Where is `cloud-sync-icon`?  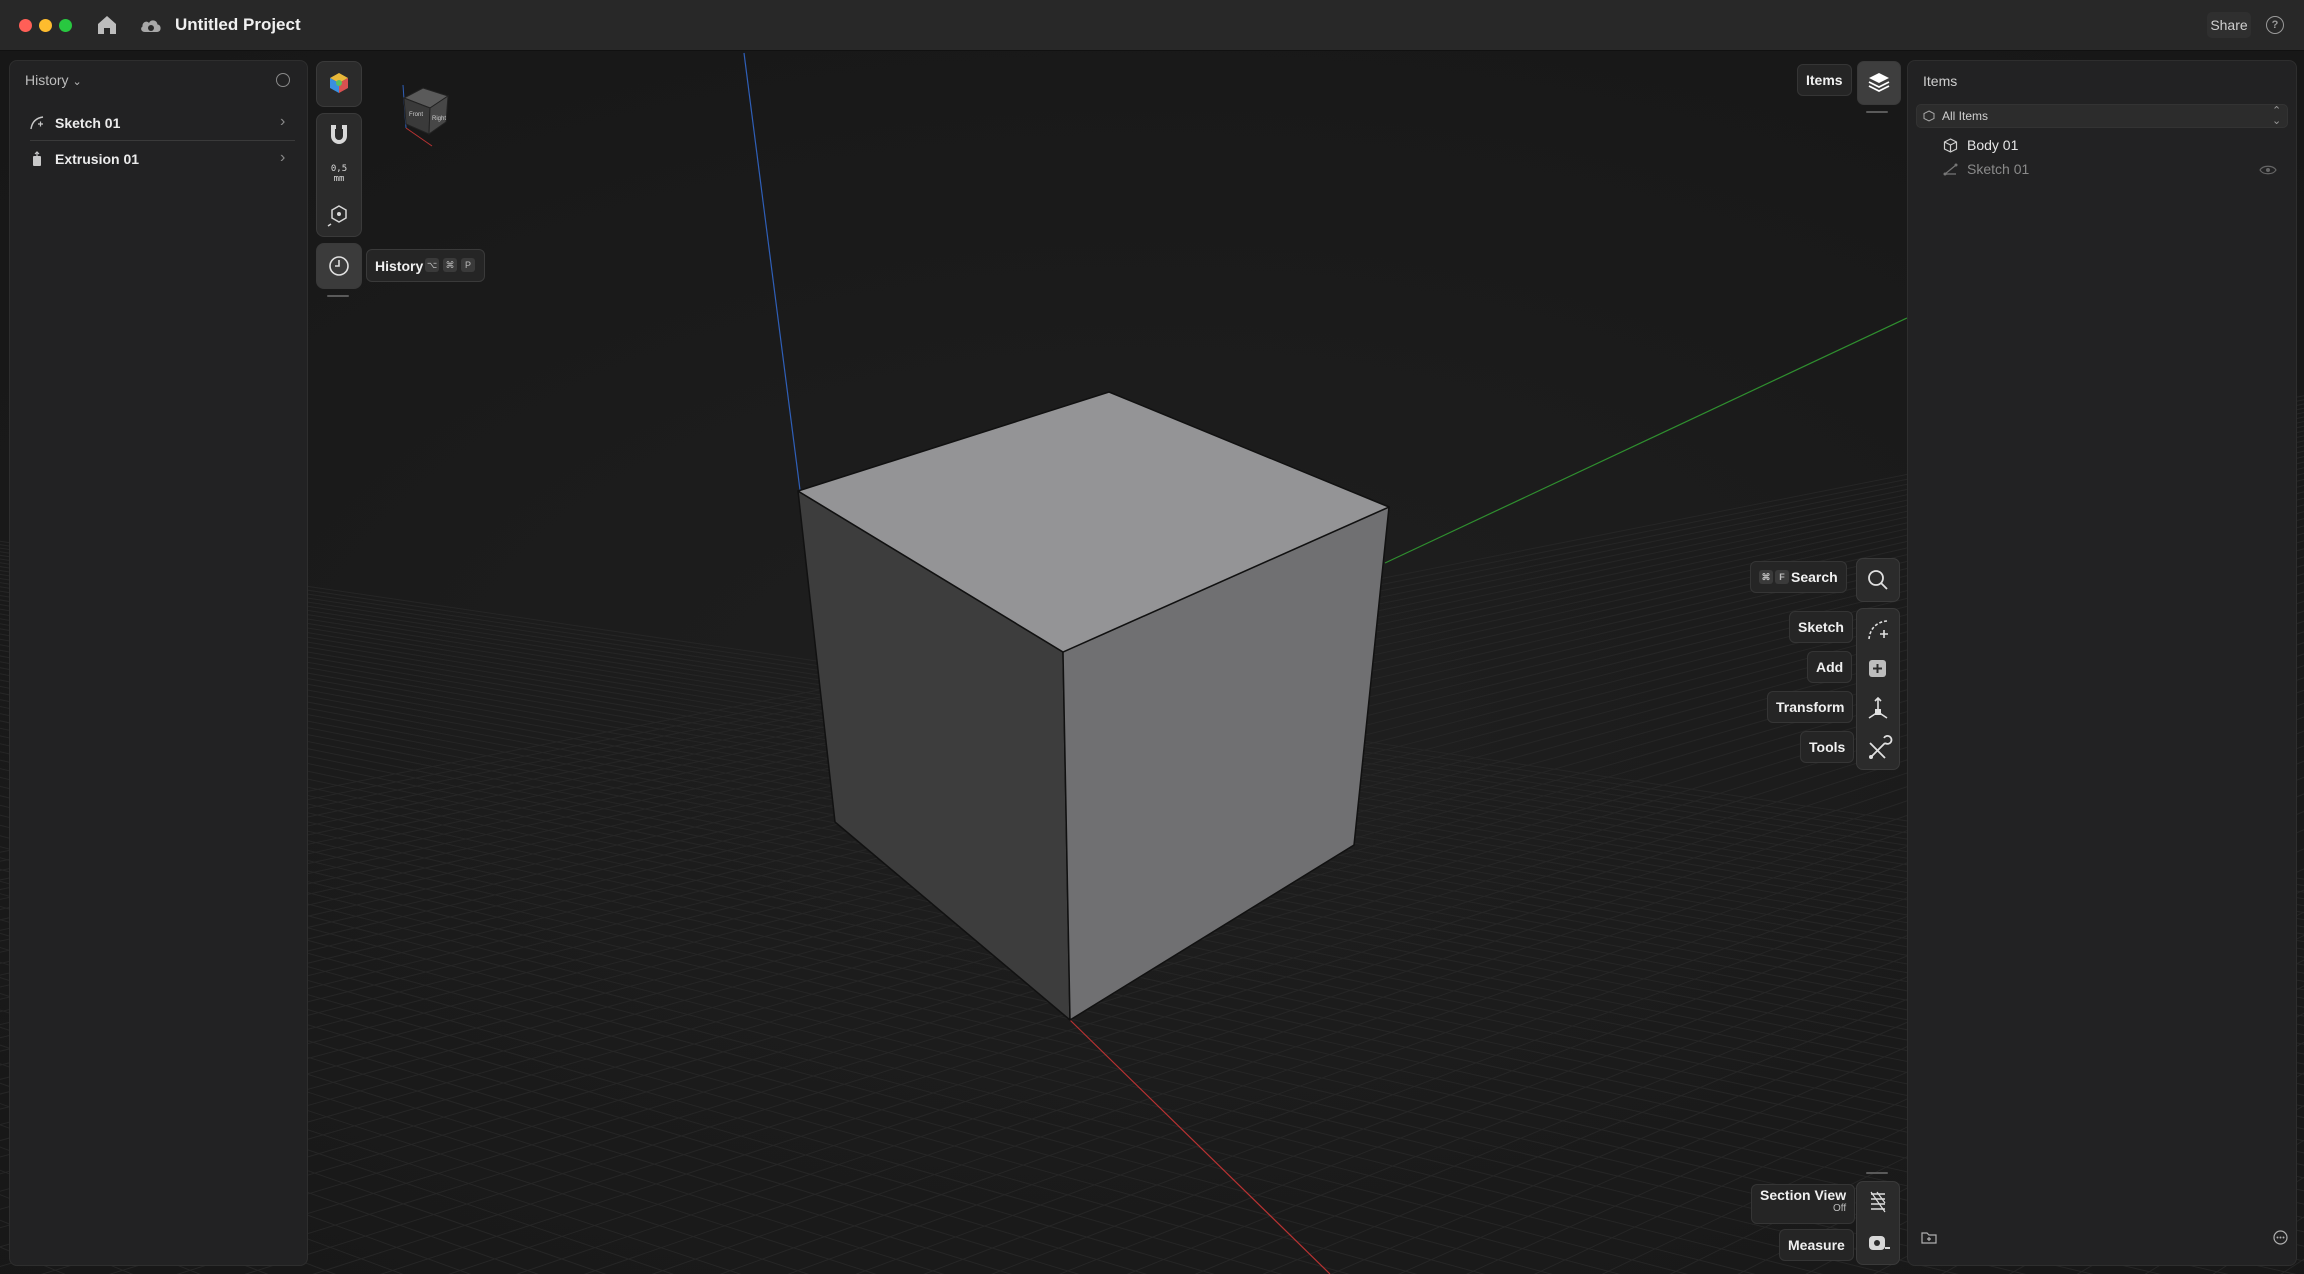
cloud-sync-icon is located at coordinates (151, 25).